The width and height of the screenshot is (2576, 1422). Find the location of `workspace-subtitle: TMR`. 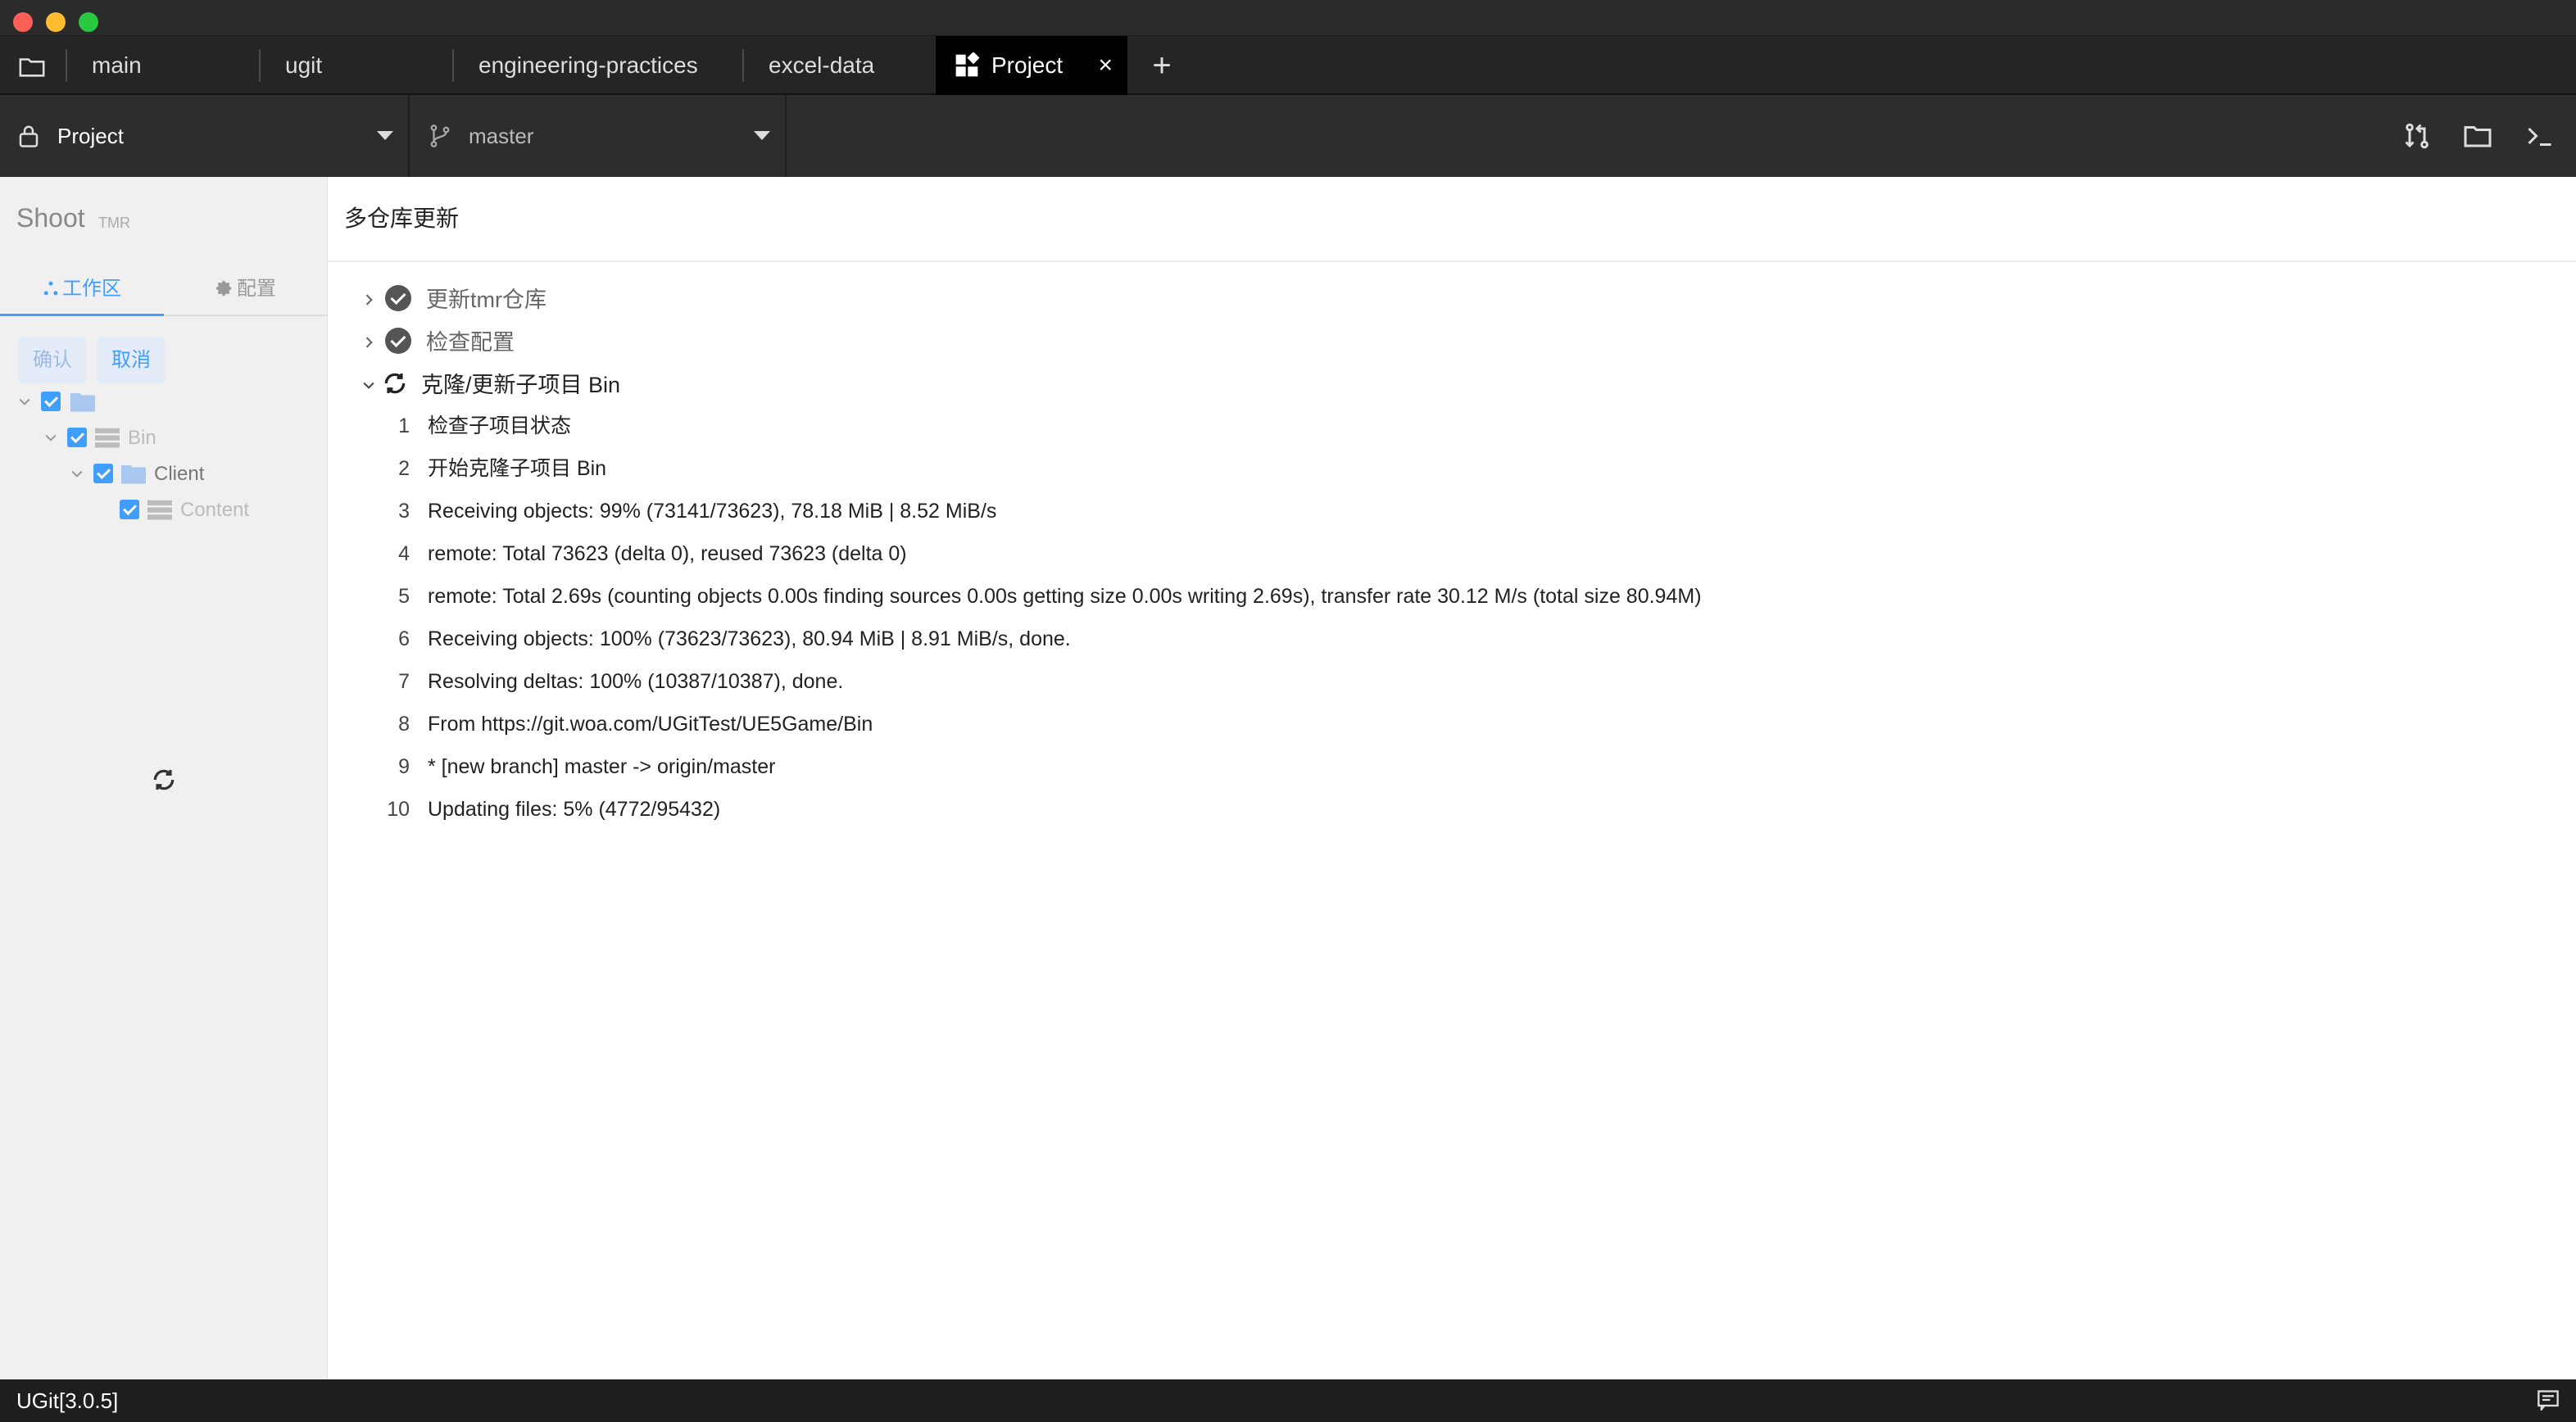

workspace-subtitle: TMR is located at coordinates (114, 223).